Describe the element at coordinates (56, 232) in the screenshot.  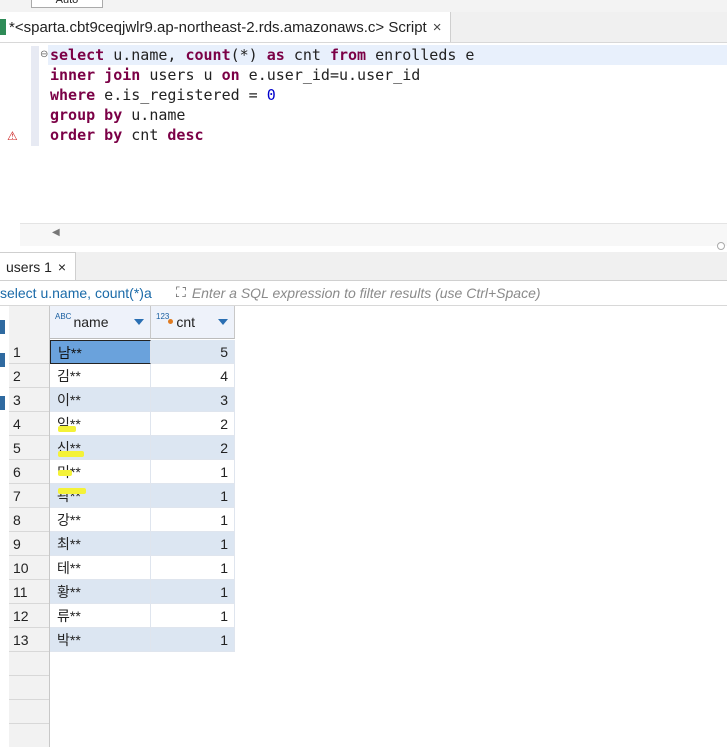
I see `scroll-left-icon: ◀` at that location.